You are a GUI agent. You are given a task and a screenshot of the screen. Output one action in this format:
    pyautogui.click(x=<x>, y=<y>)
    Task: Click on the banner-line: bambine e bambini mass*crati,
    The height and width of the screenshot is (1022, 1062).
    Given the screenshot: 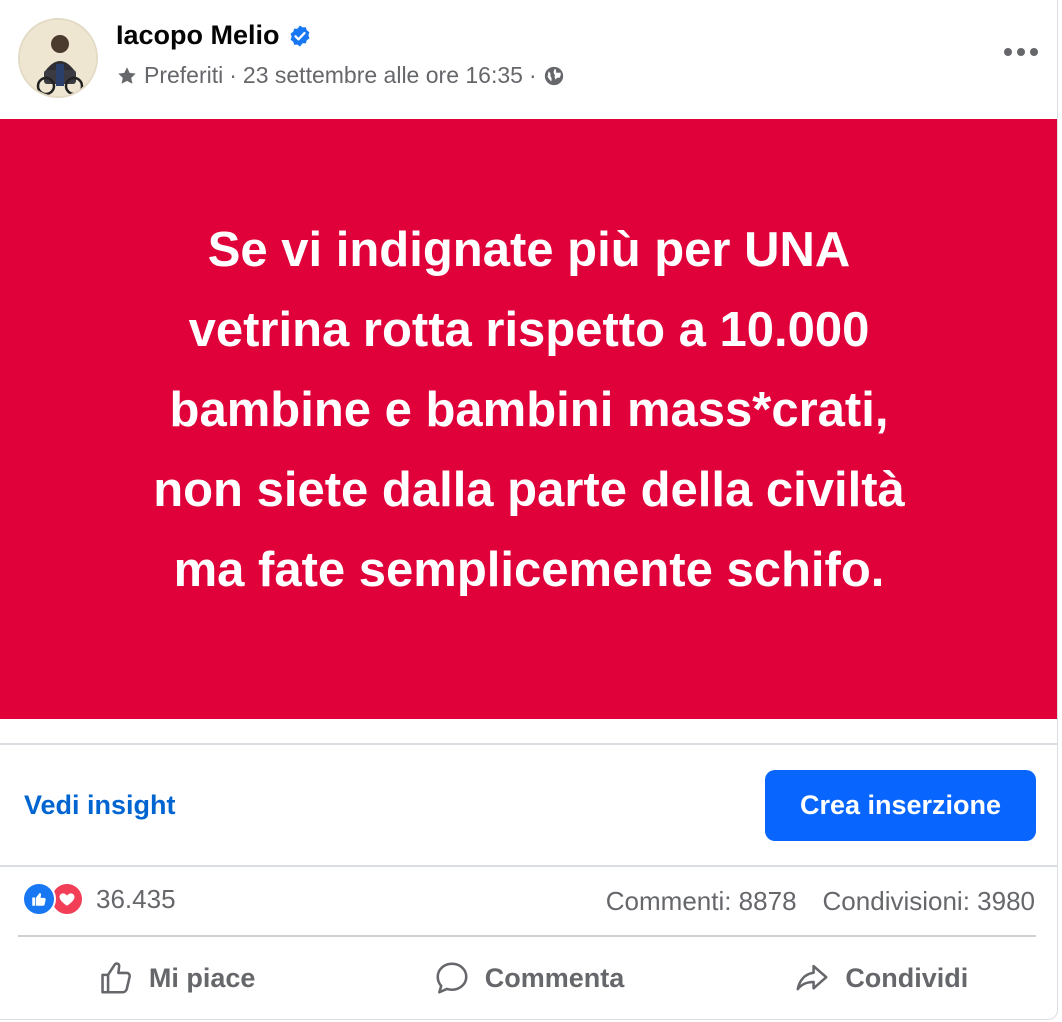 What is the action you would take?
    pyautogui.click(x=529, y=410)
    